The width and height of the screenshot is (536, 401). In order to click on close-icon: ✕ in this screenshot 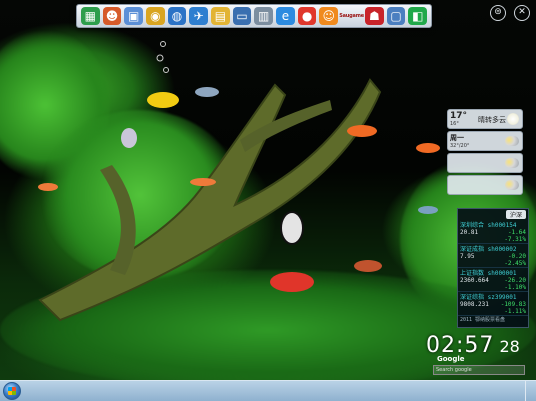, I will do `click(522, 13)`.